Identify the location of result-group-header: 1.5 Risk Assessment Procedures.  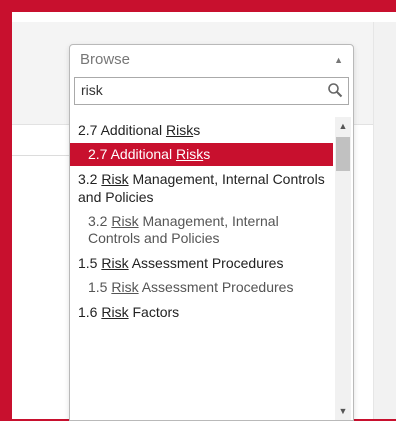
(201, 263).